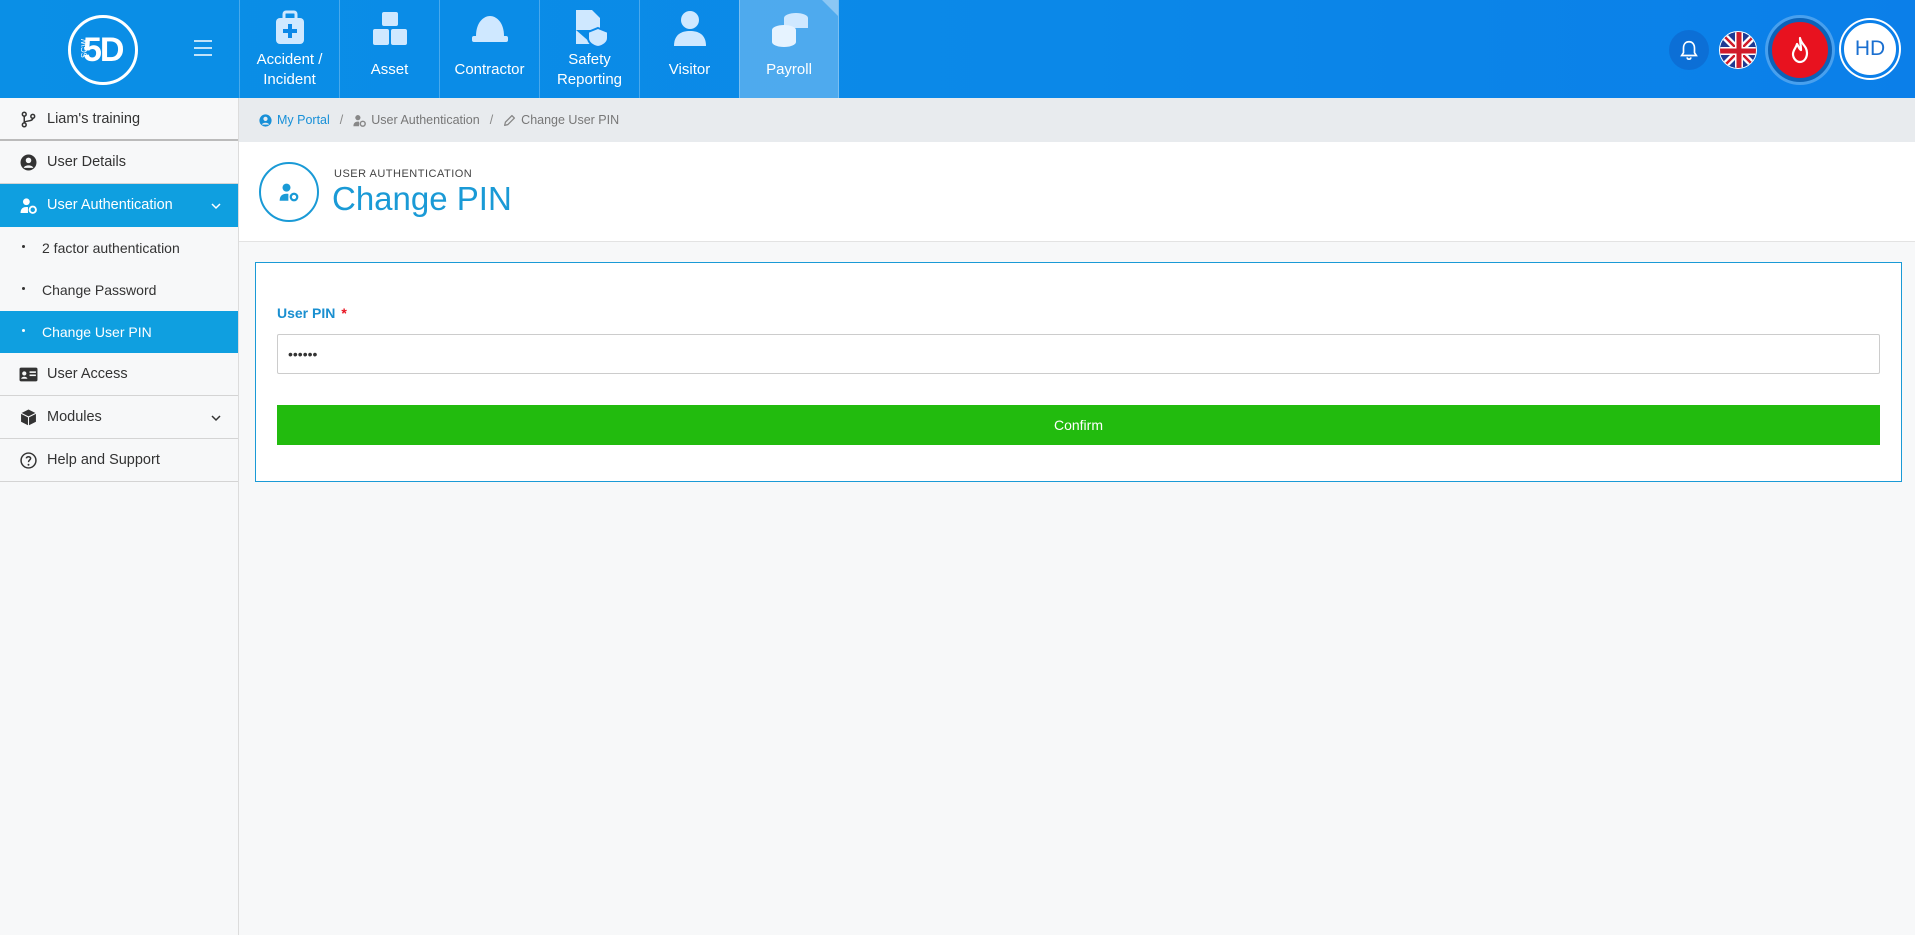 Image resolution: width=1915 pixels, height=935 pixels. I want to click on brand: SGW 5D, so click(120, 49).